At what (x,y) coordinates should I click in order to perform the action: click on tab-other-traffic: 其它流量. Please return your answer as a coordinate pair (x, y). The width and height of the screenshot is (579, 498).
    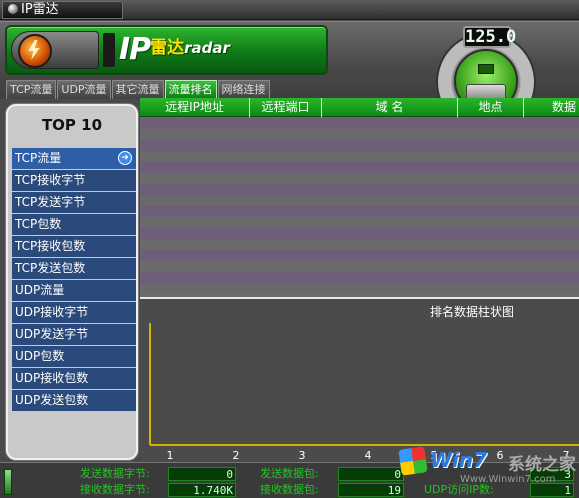
    Looking at the image, I should click on (137, 89).